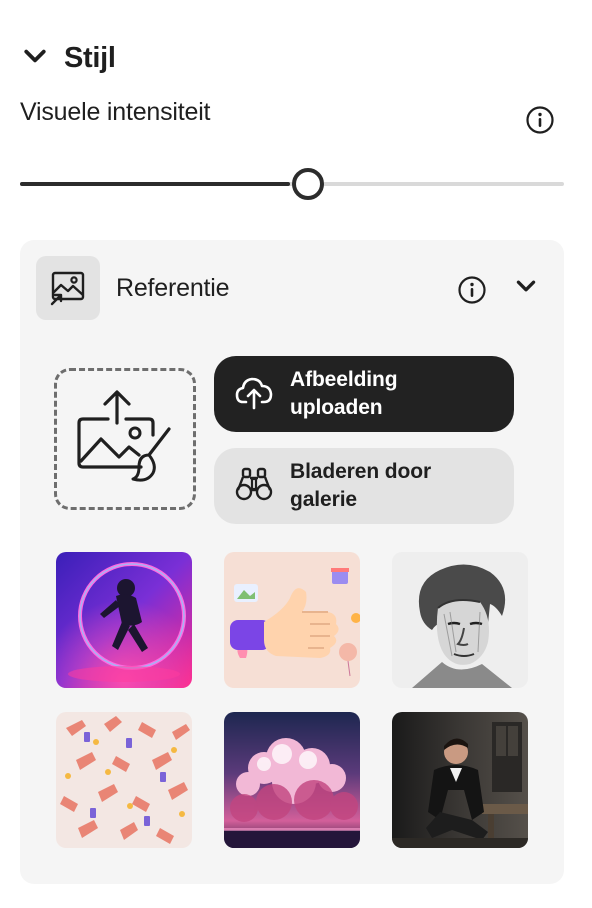 This screenshot has height=908, width=592. I want to click on pink-clouds-thumbnail, so click(292, 780).